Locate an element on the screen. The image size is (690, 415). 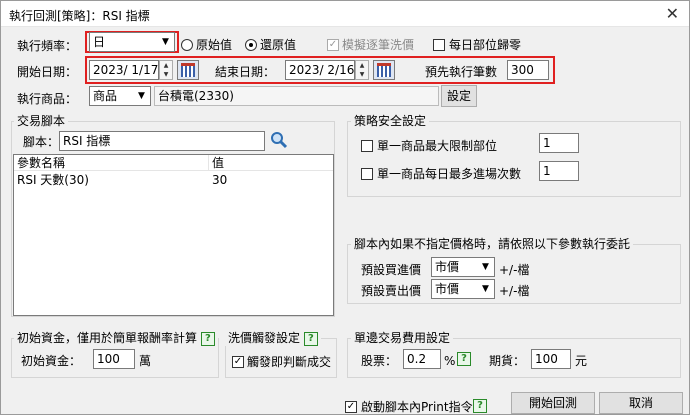
buy-price-value: 市價 is located at coordinates (447, 267).